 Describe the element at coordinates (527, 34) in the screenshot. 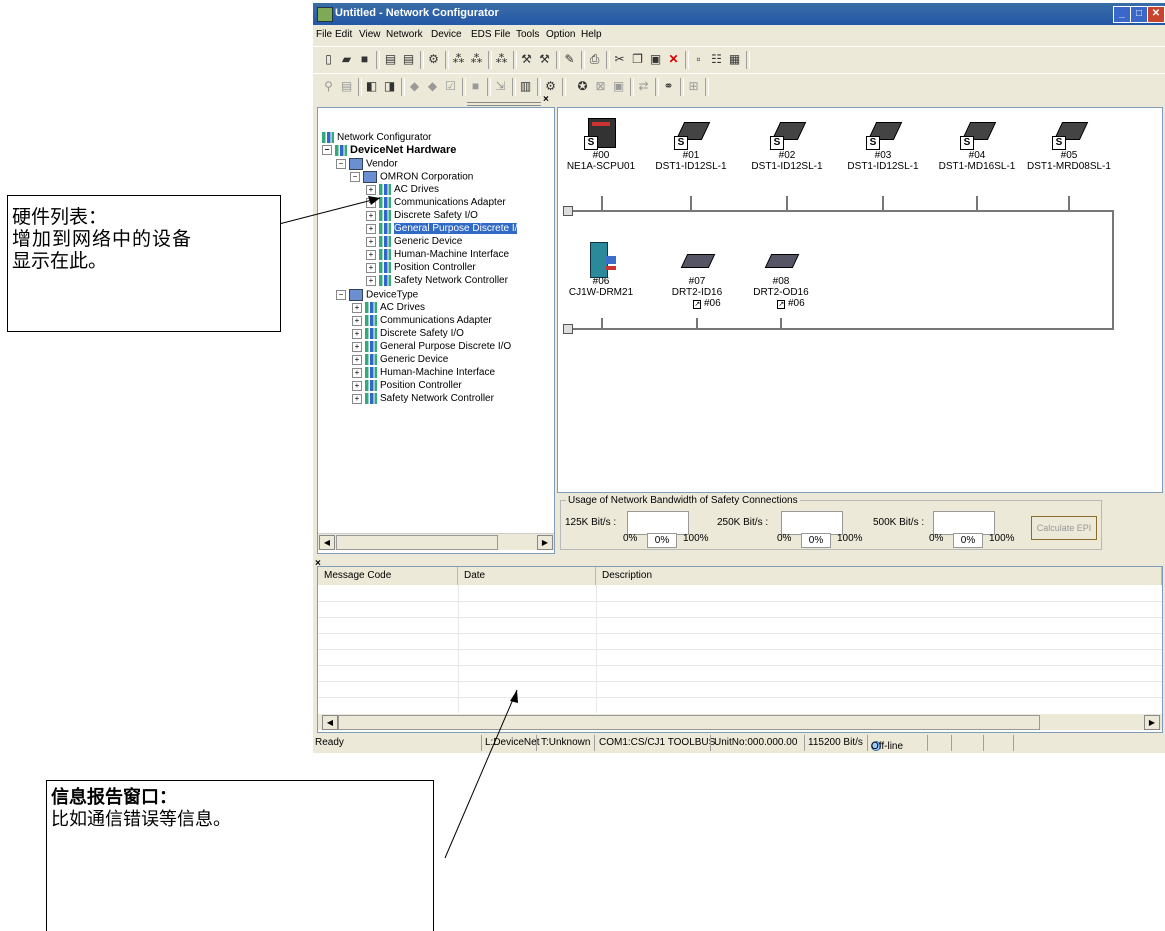

I see `menu-tools: Tools` at that location.